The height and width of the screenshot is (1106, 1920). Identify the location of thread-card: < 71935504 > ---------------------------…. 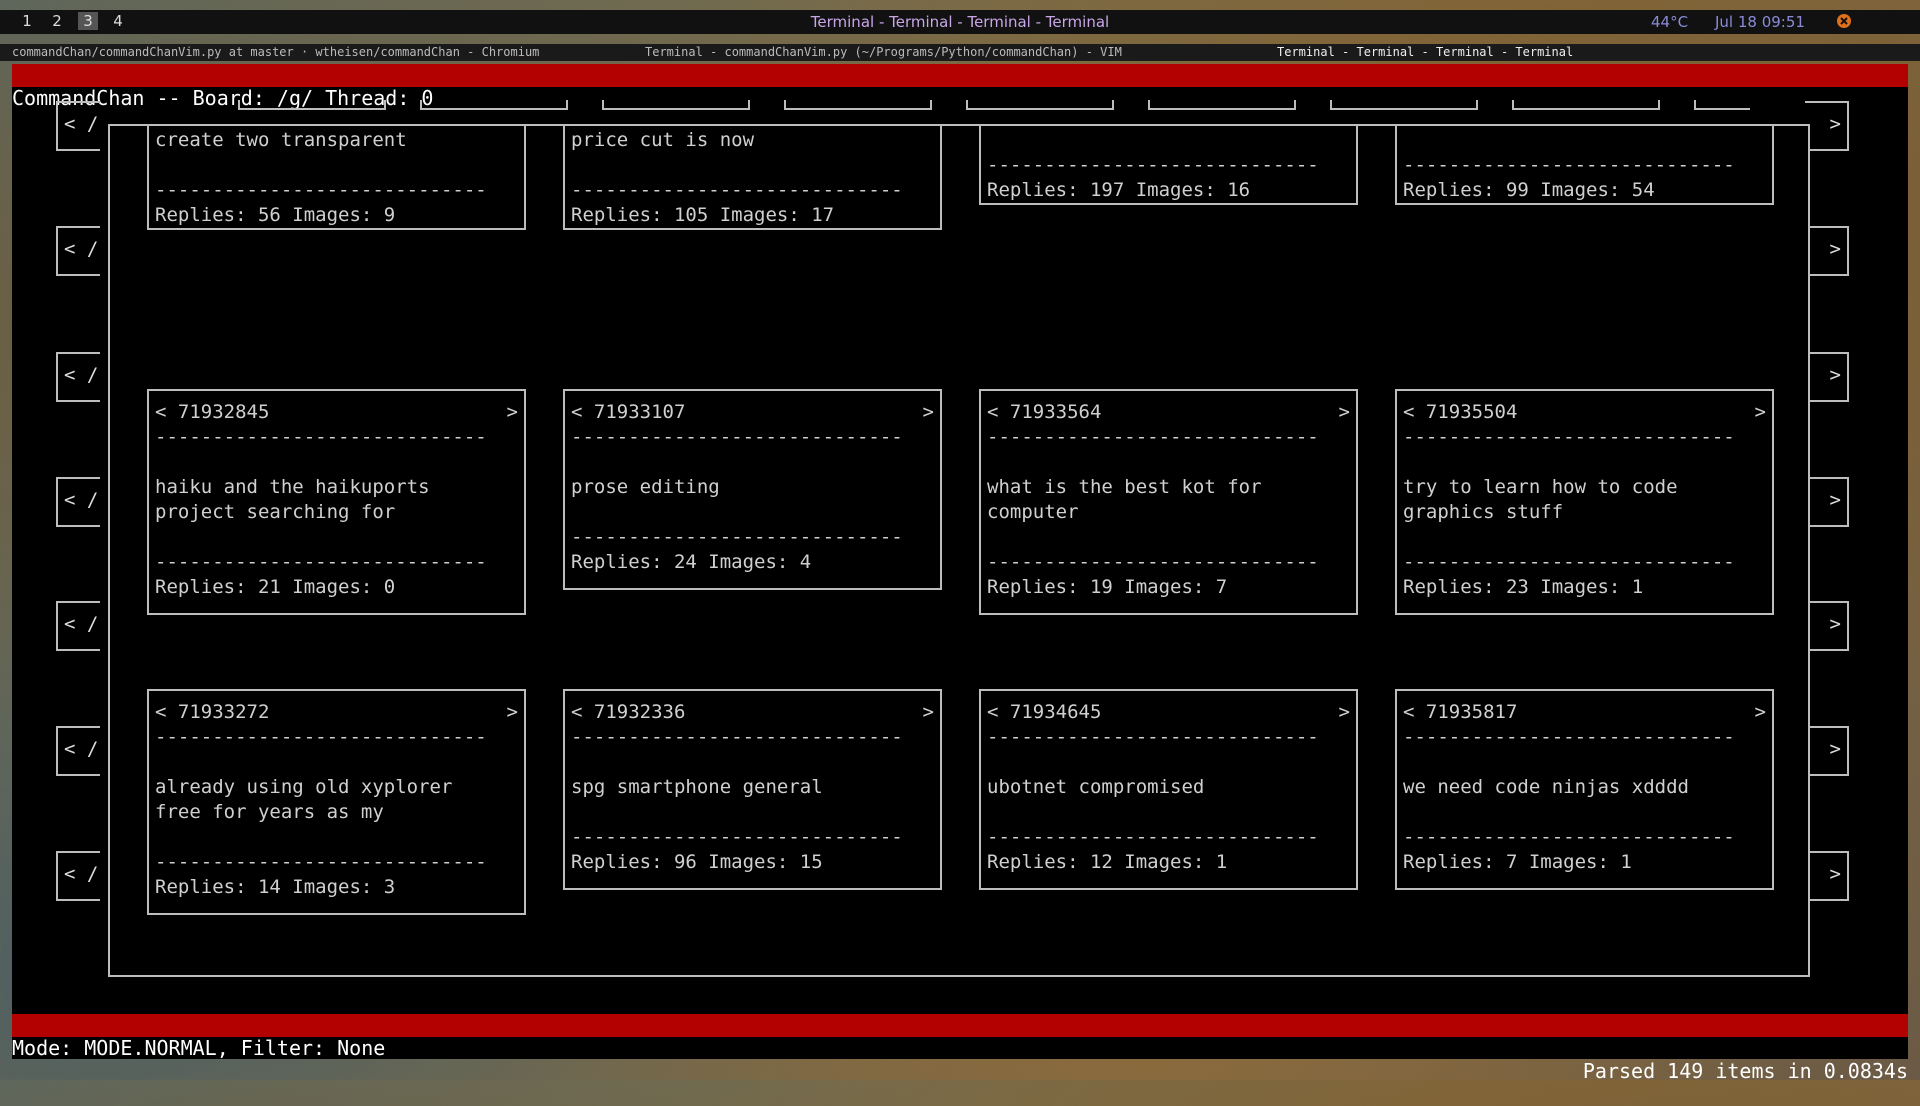
(1584, 502).